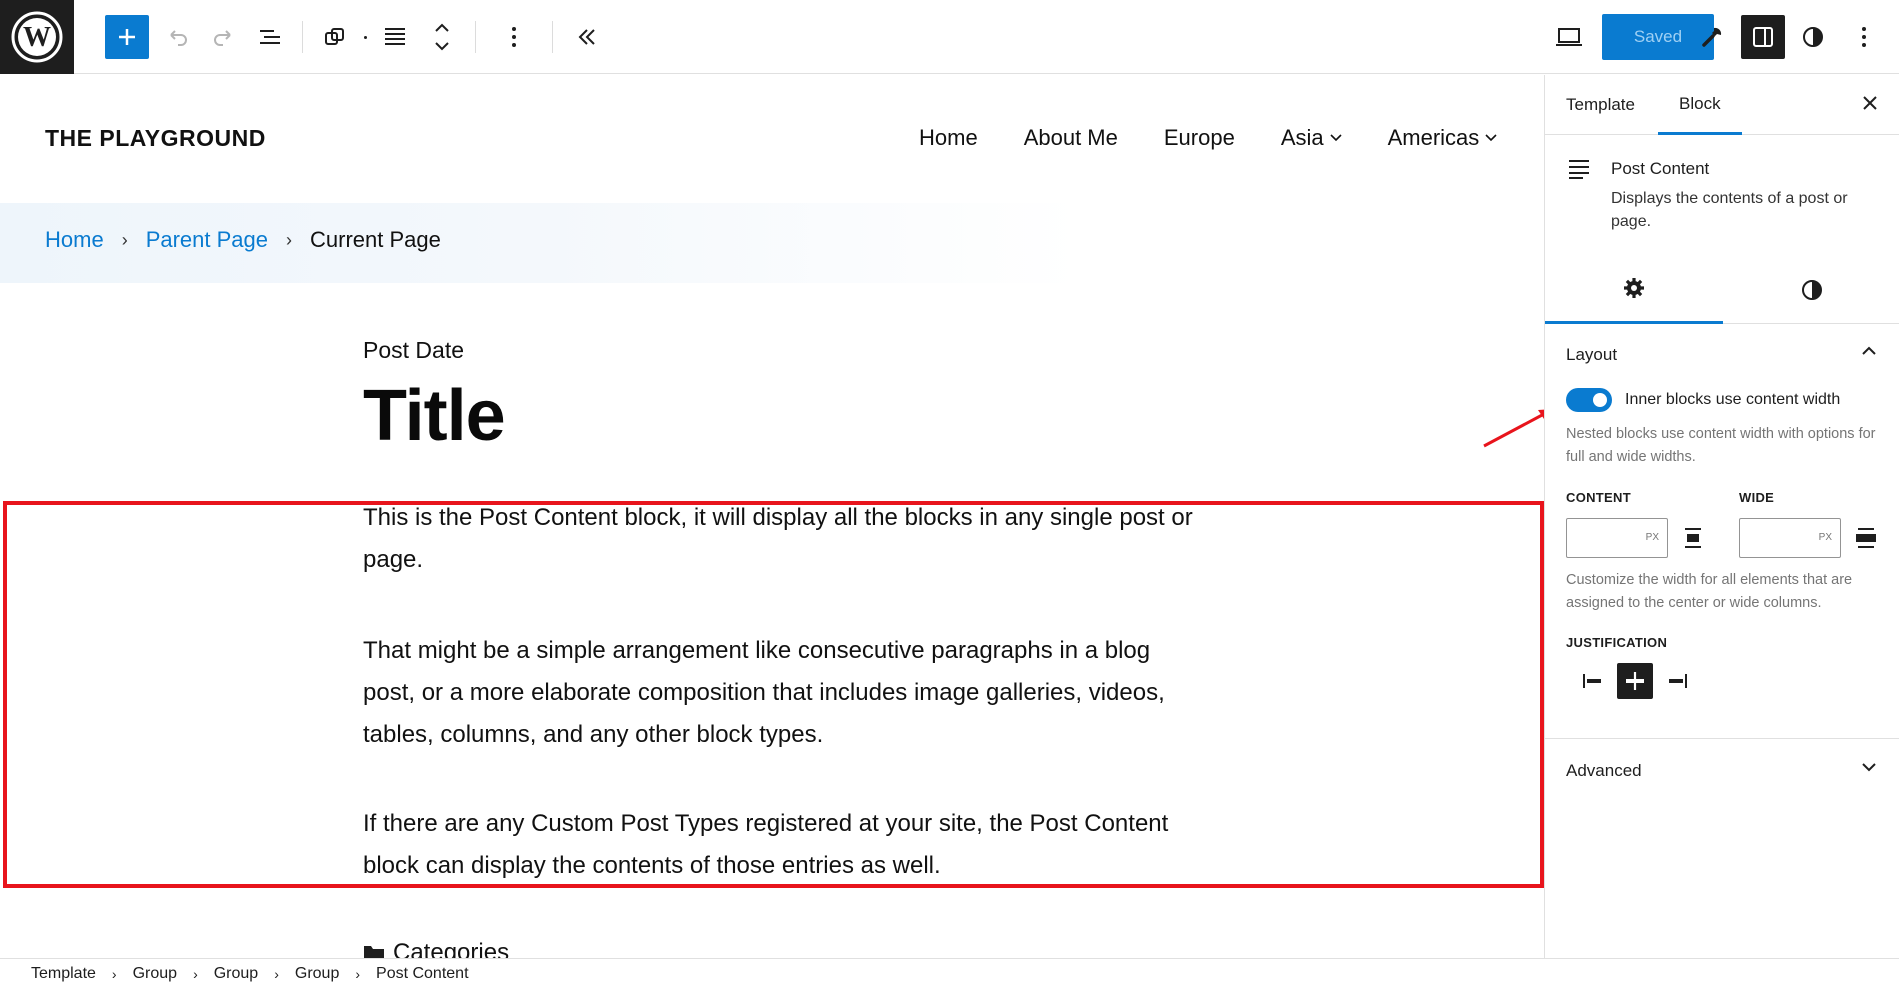 The width and height of the screenshot is (1899, 989). What do you see at coordinates (1763, 37) in the screenshot?
I see `settings-sidebar-toggle-icon` at bounding box center [1763, 37].